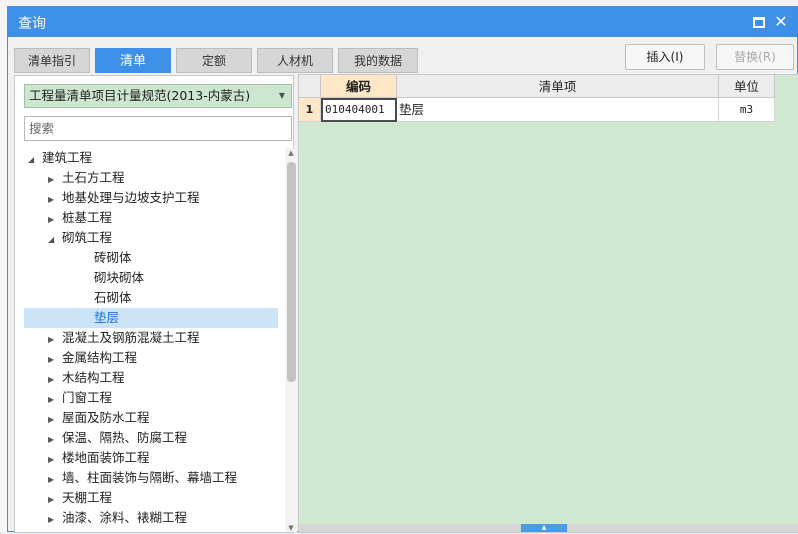 The image size is (798, 534). I want to click on scroll-up-icon: ▲, so click(291, 153).